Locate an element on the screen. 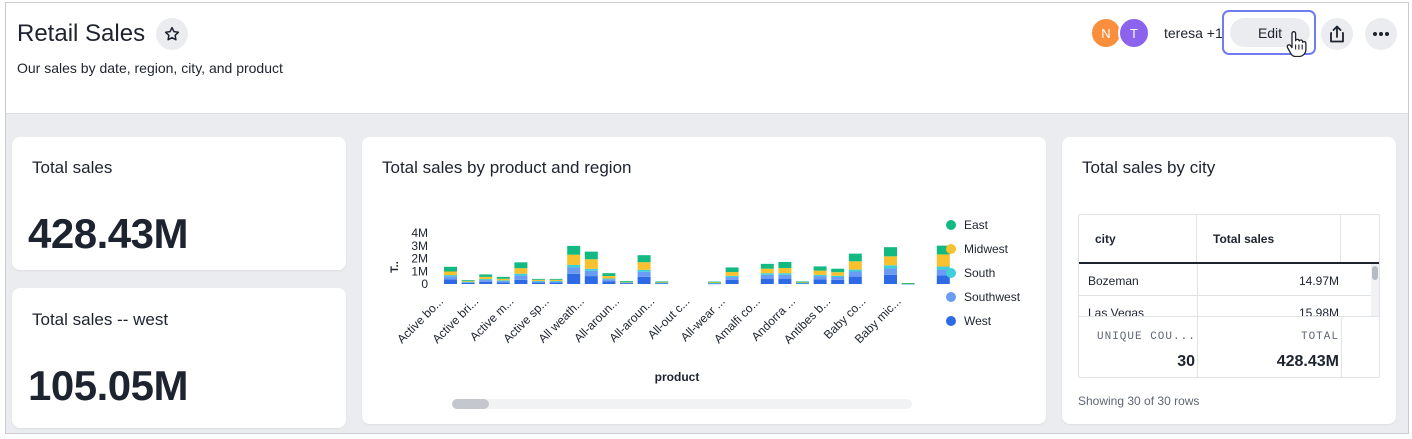  table-row: Bozeman 14.97M is located at coordinates (1225, 280).